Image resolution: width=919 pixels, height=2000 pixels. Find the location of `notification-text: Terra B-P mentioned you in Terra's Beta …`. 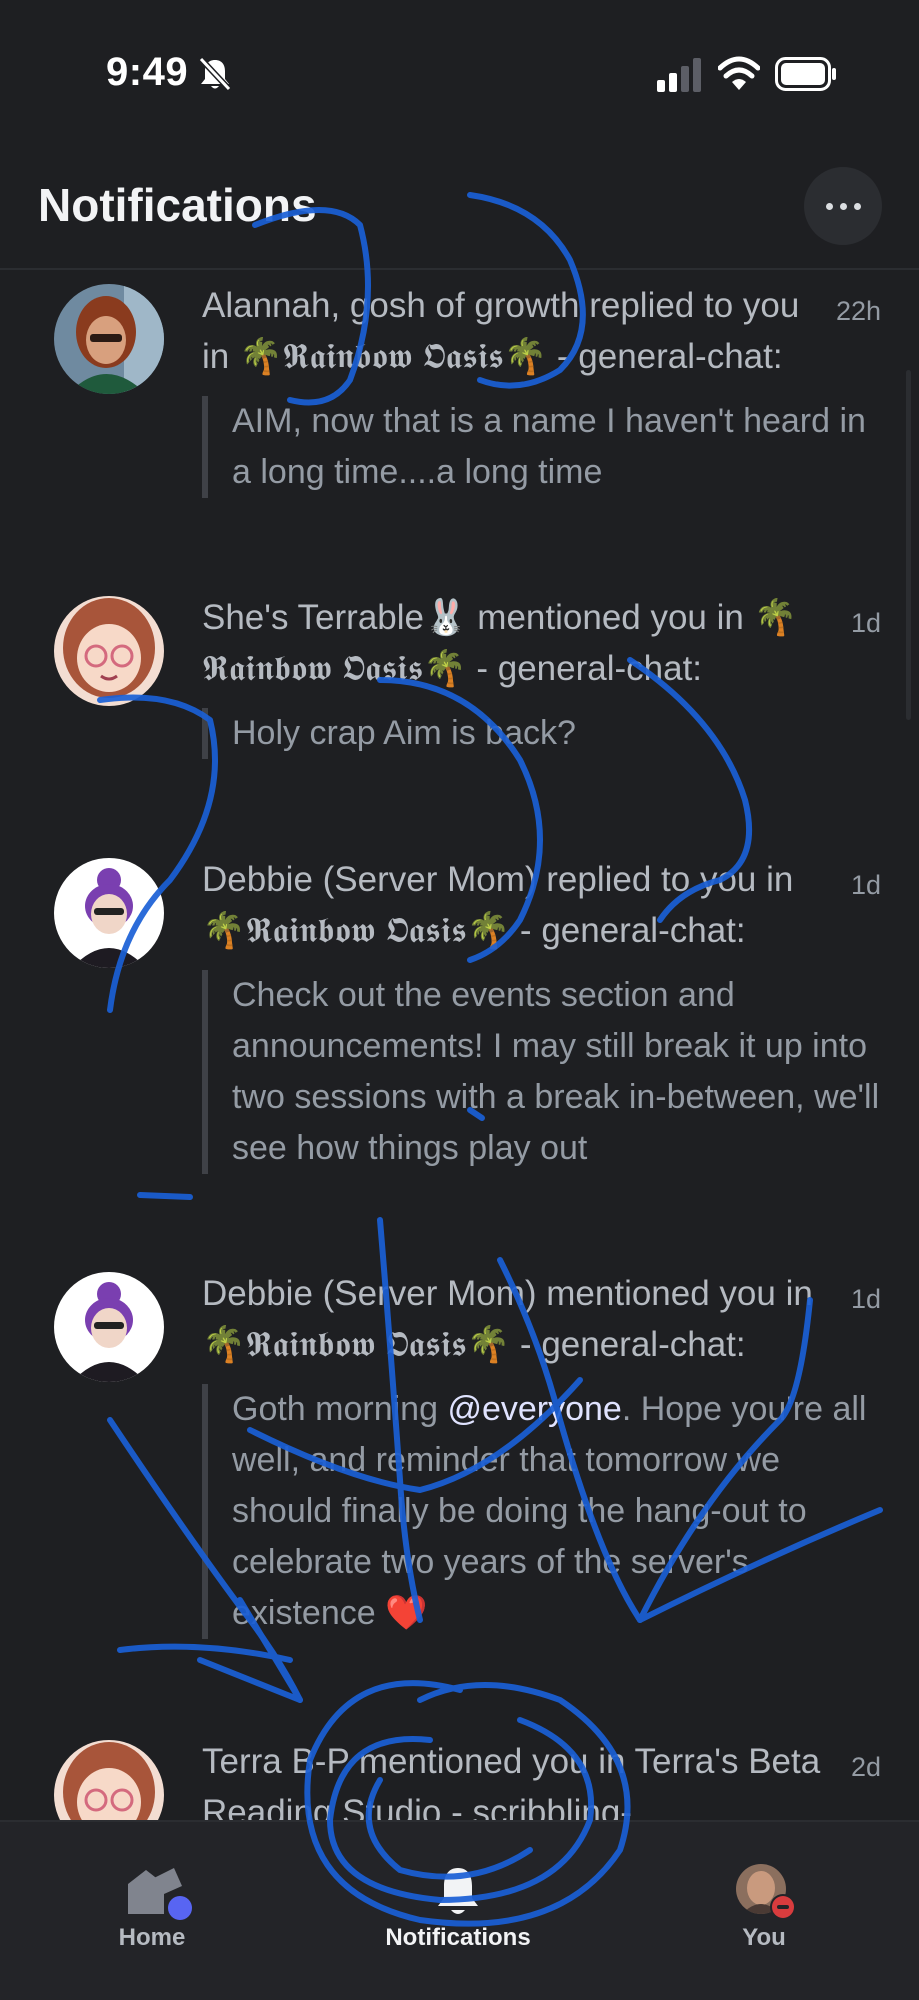

notification-text: Terra B-P mentioned you in Terra's Beta … is located at coordinates (511, 1781).